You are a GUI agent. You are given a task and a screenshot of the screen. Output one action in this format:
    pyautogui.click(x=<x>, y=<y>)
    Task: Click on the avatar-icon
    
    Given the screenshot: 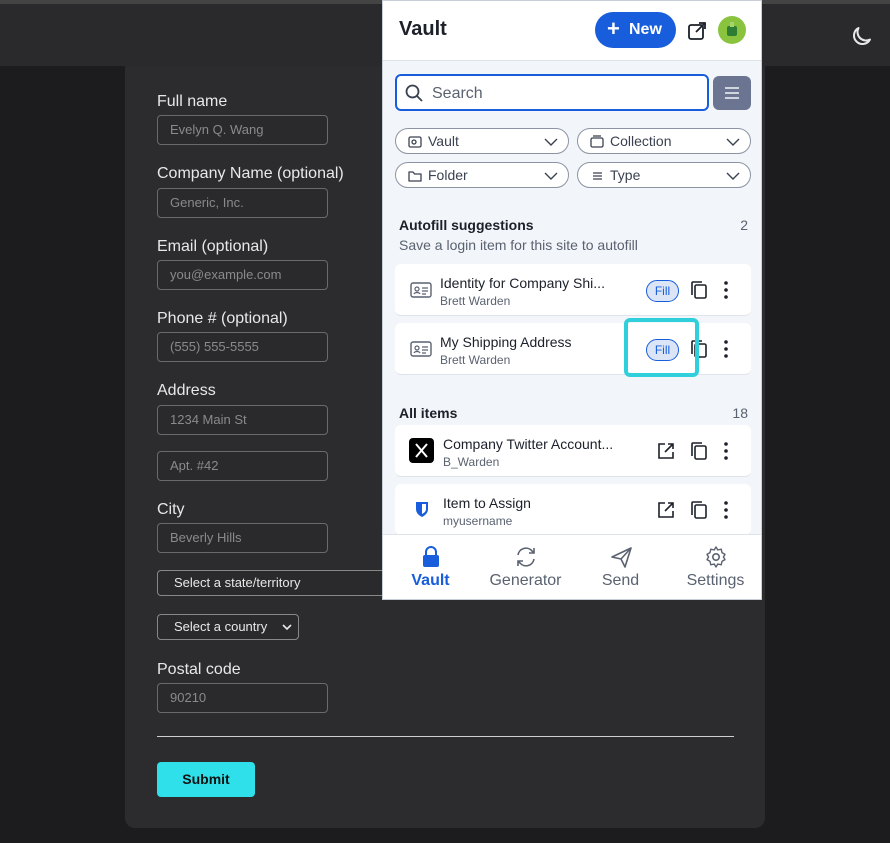 What is the action you would take?
    pyautogui.click(x=732, y=29)
    